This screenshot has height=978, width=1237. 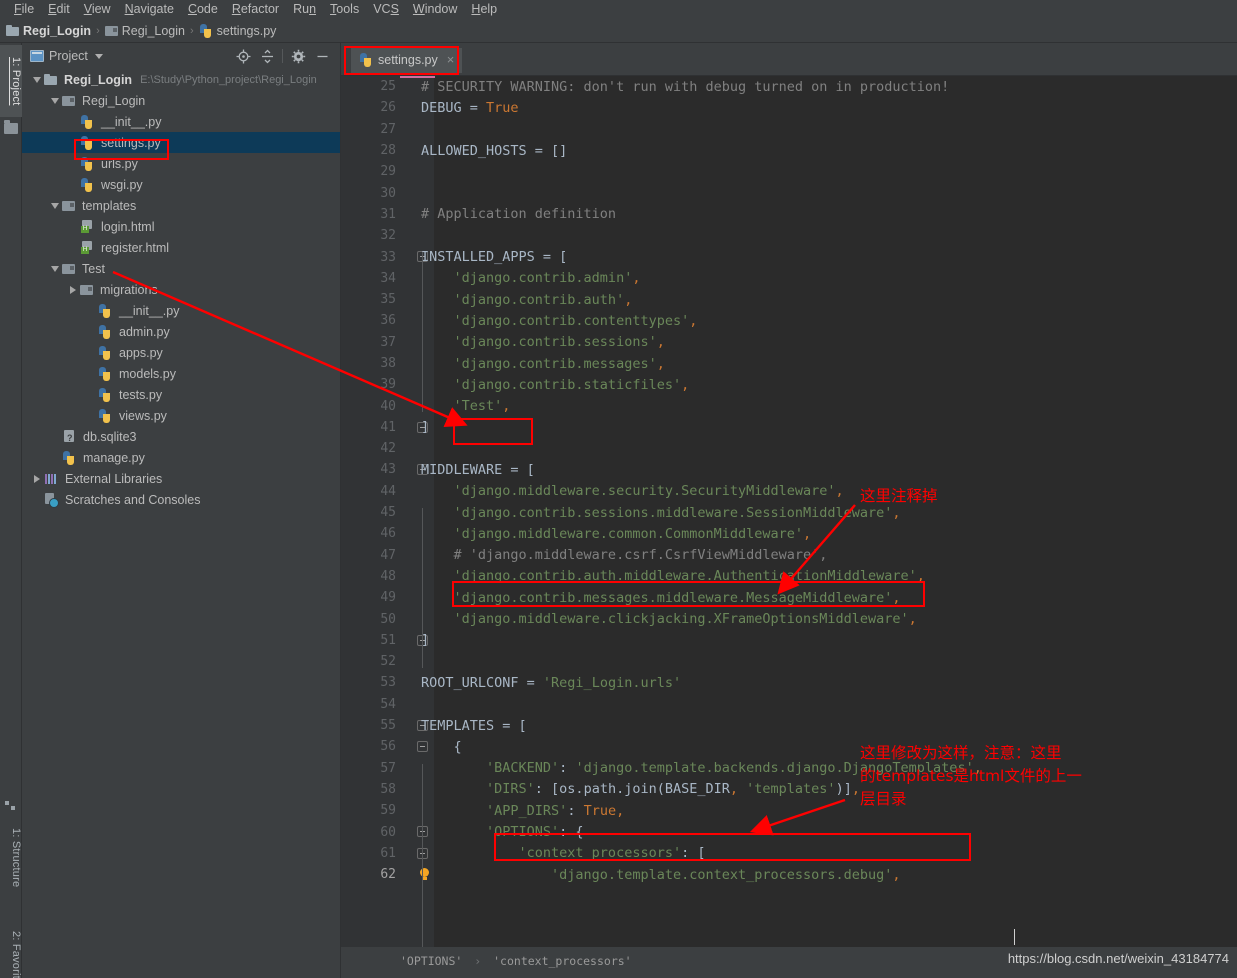 What do you see at coordinates (11, 858) in the screenshot?
I see `tool-button-structure: 1: Structure` at bounding box center [11, 858].